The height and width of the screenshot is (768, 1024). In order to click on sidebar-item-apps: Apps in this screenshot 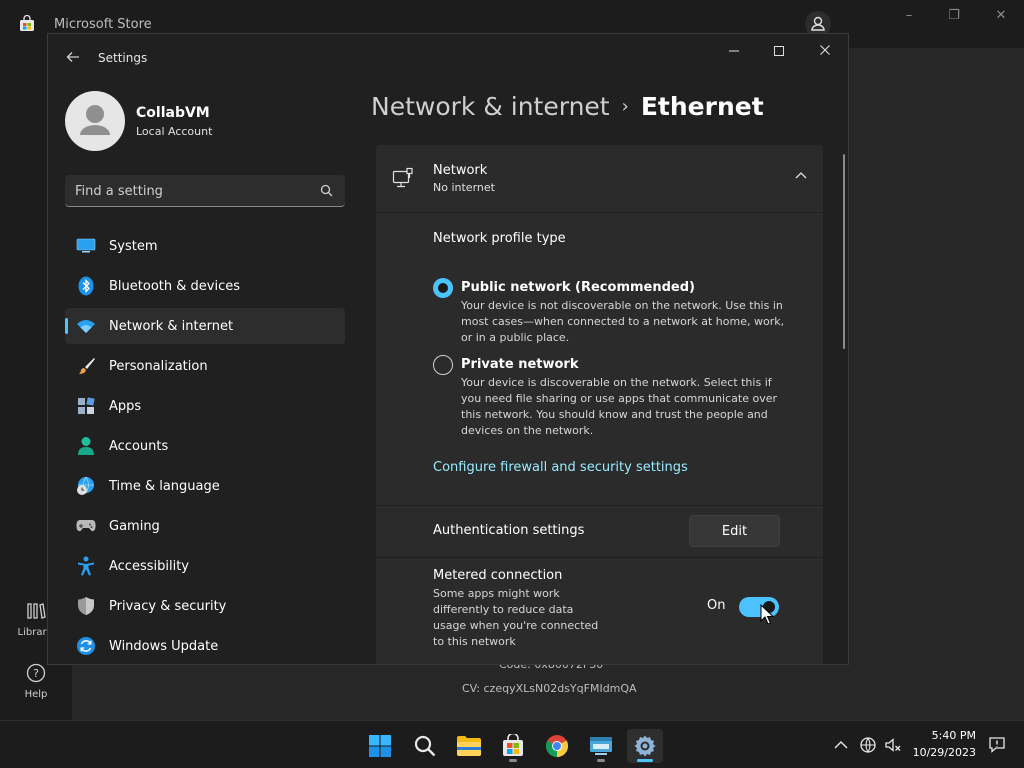, I will do `click(205, 406)`.